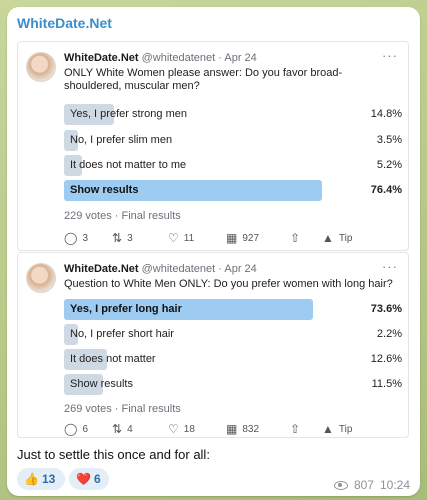 This screenshot has height=500, width=427. Describe the element at coordinates (386, 309) in the screenshot. I see `poll-option-percent: 73.6%` at that location.